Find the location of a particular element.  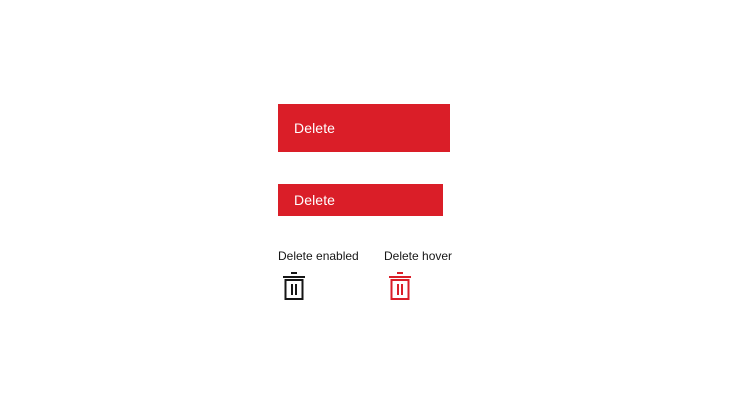

delete-button-large: Delete is located at coordinates (364, 128).